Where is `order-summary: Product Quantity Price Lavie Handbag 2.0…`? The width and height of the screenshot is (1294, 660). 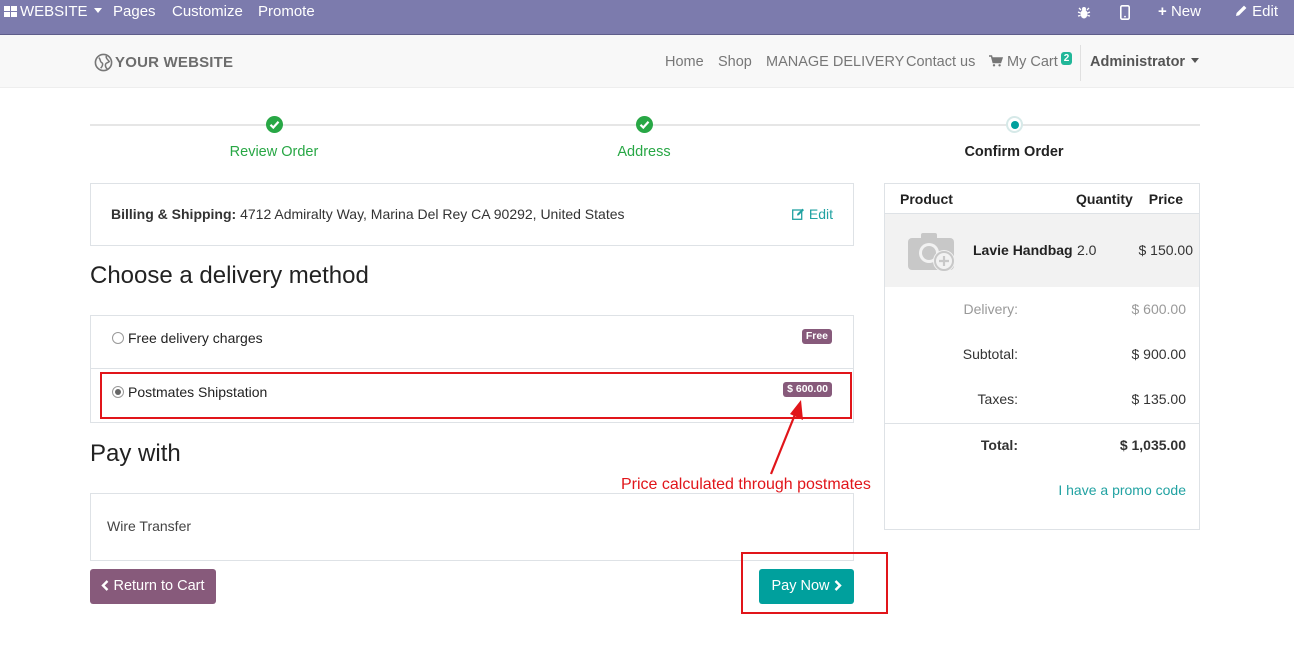
order-summary: Product Quantity Price Lavie Handbag 2.0… is located at coordinates (1042, 356).